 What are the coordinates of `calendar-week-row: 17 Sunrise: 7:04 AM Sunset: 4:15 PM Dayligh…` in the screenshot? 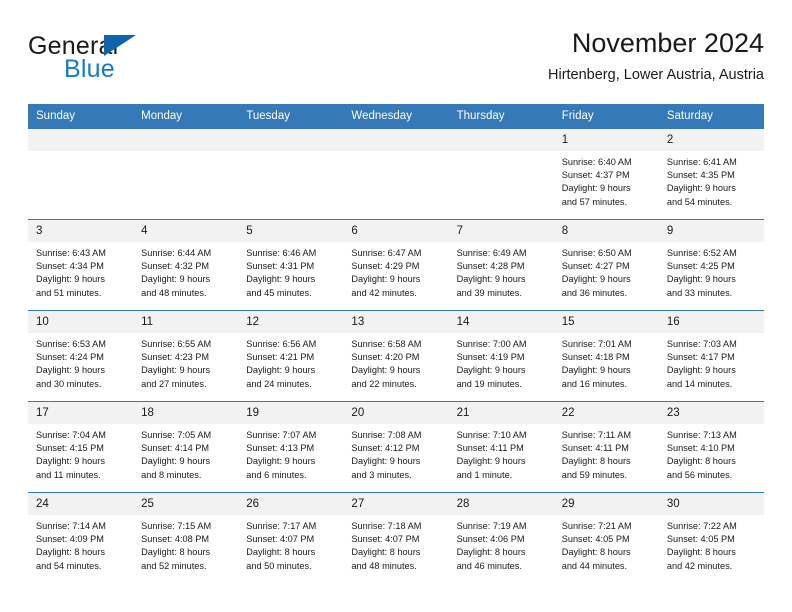 It's located at (396, 447).